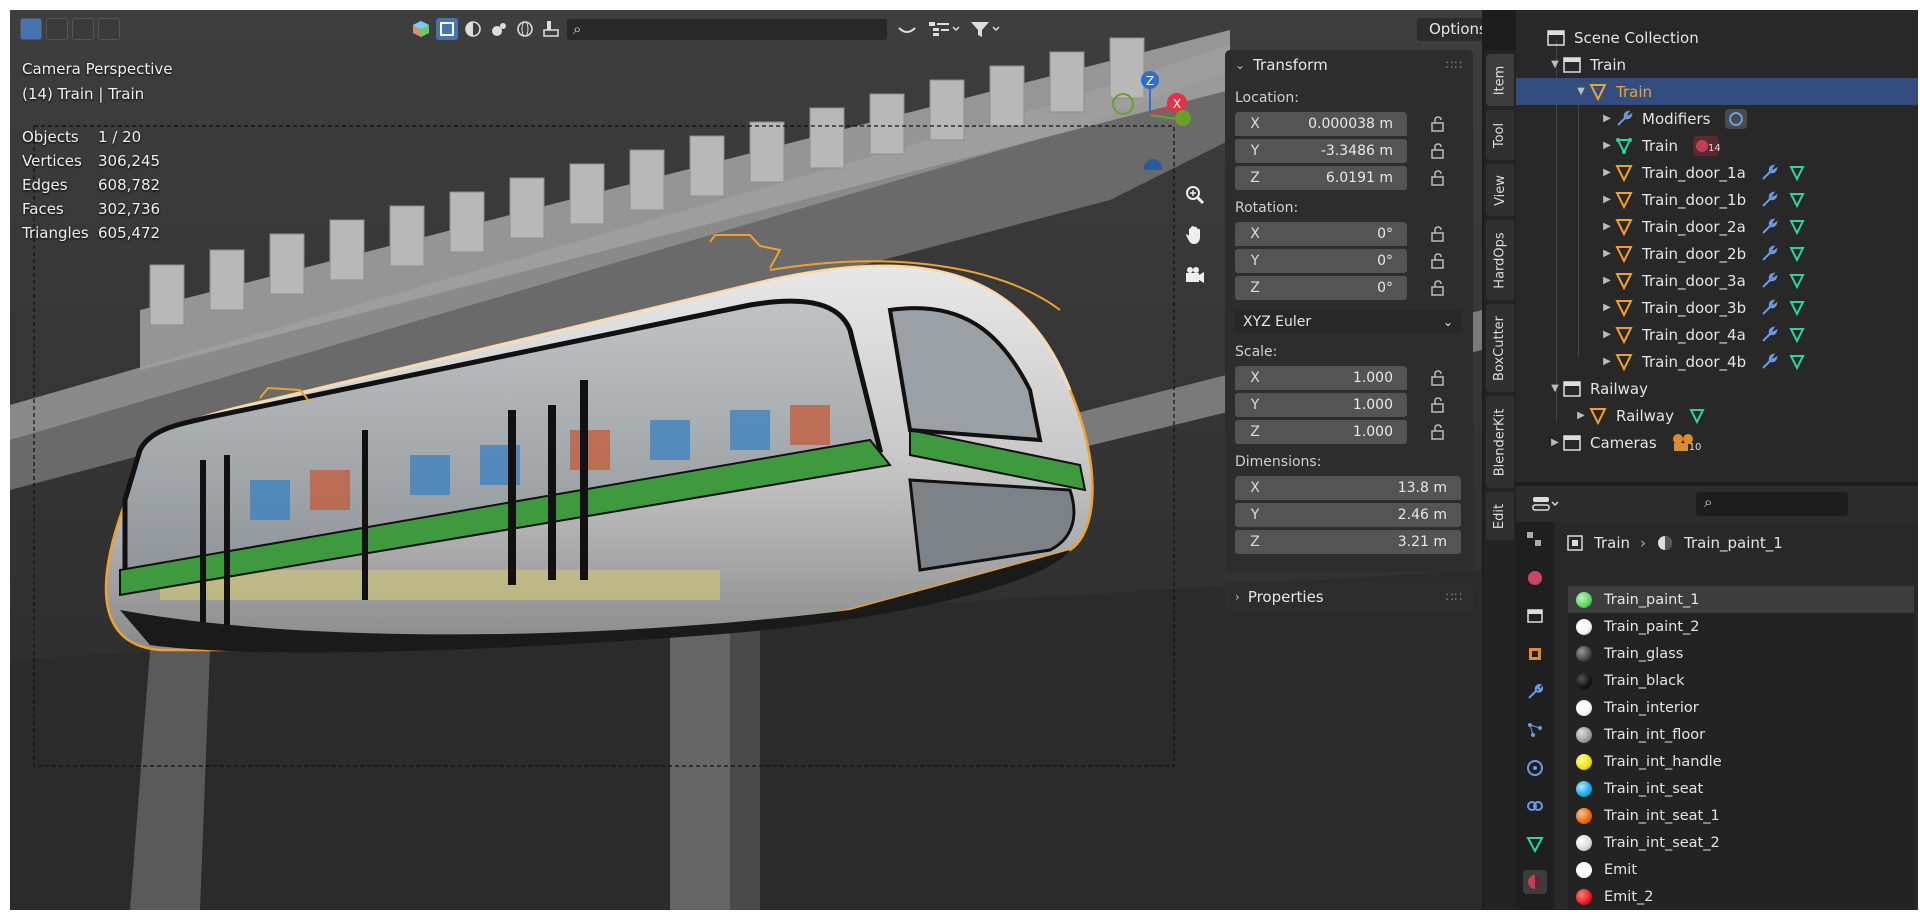  Describe the element at coordinates (1449, 29) in the screenshot. I see `options-dropdown: Options ⌄` at that location.